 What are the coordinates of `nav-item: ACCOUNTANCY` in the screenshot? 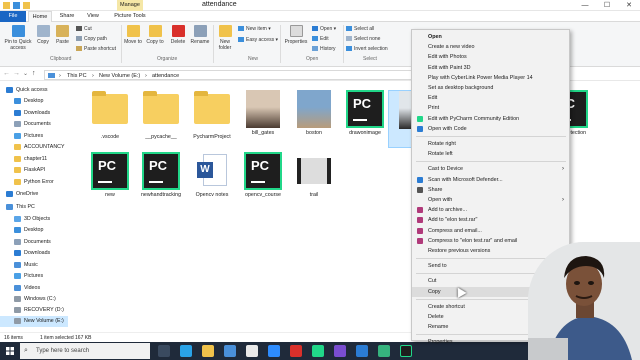 It's located at (34, 147).